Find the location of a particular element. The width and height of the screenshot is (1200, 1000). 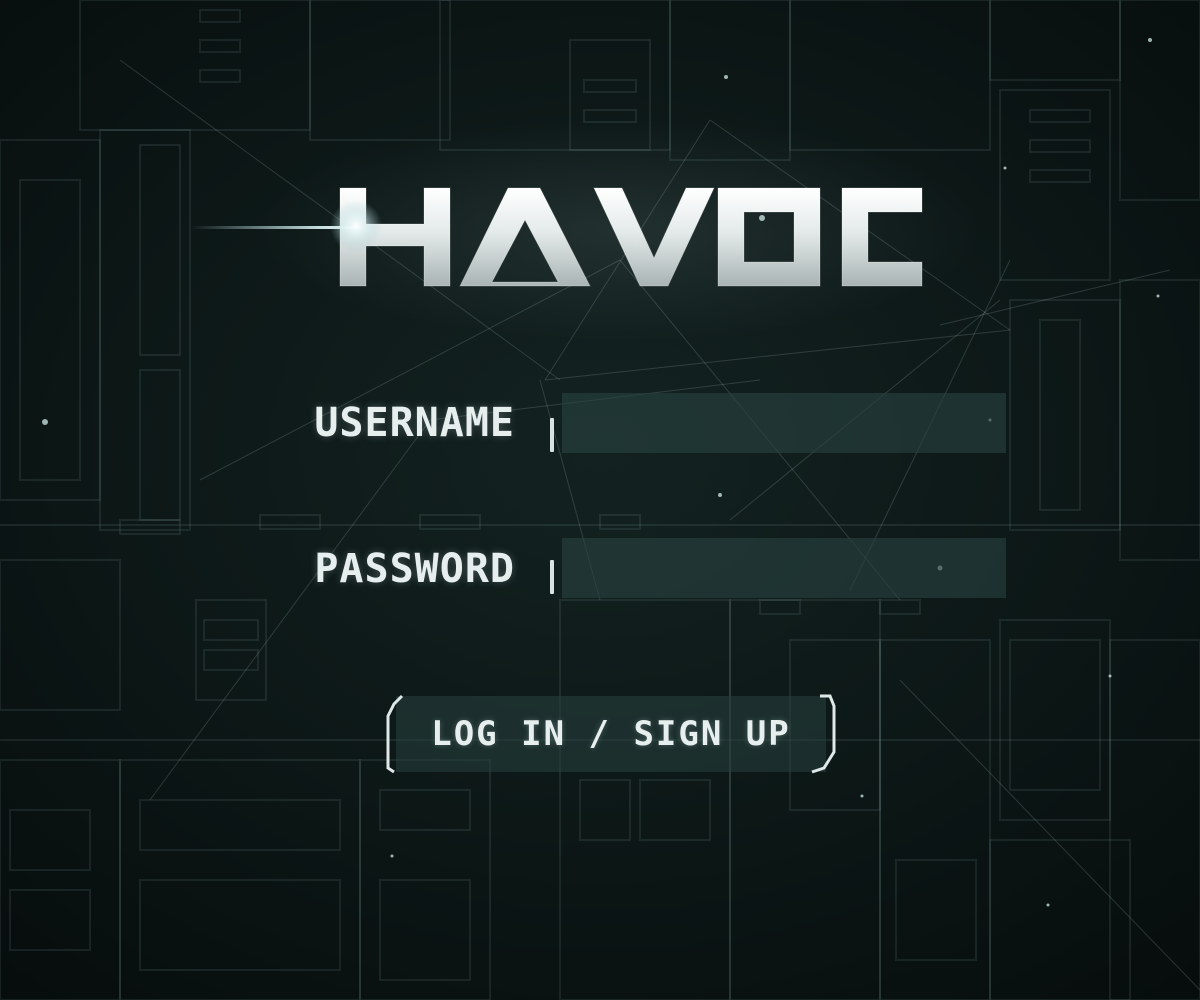

login-signup-label: LOG IN / SIGN UP is located at coordinates (611, 734).